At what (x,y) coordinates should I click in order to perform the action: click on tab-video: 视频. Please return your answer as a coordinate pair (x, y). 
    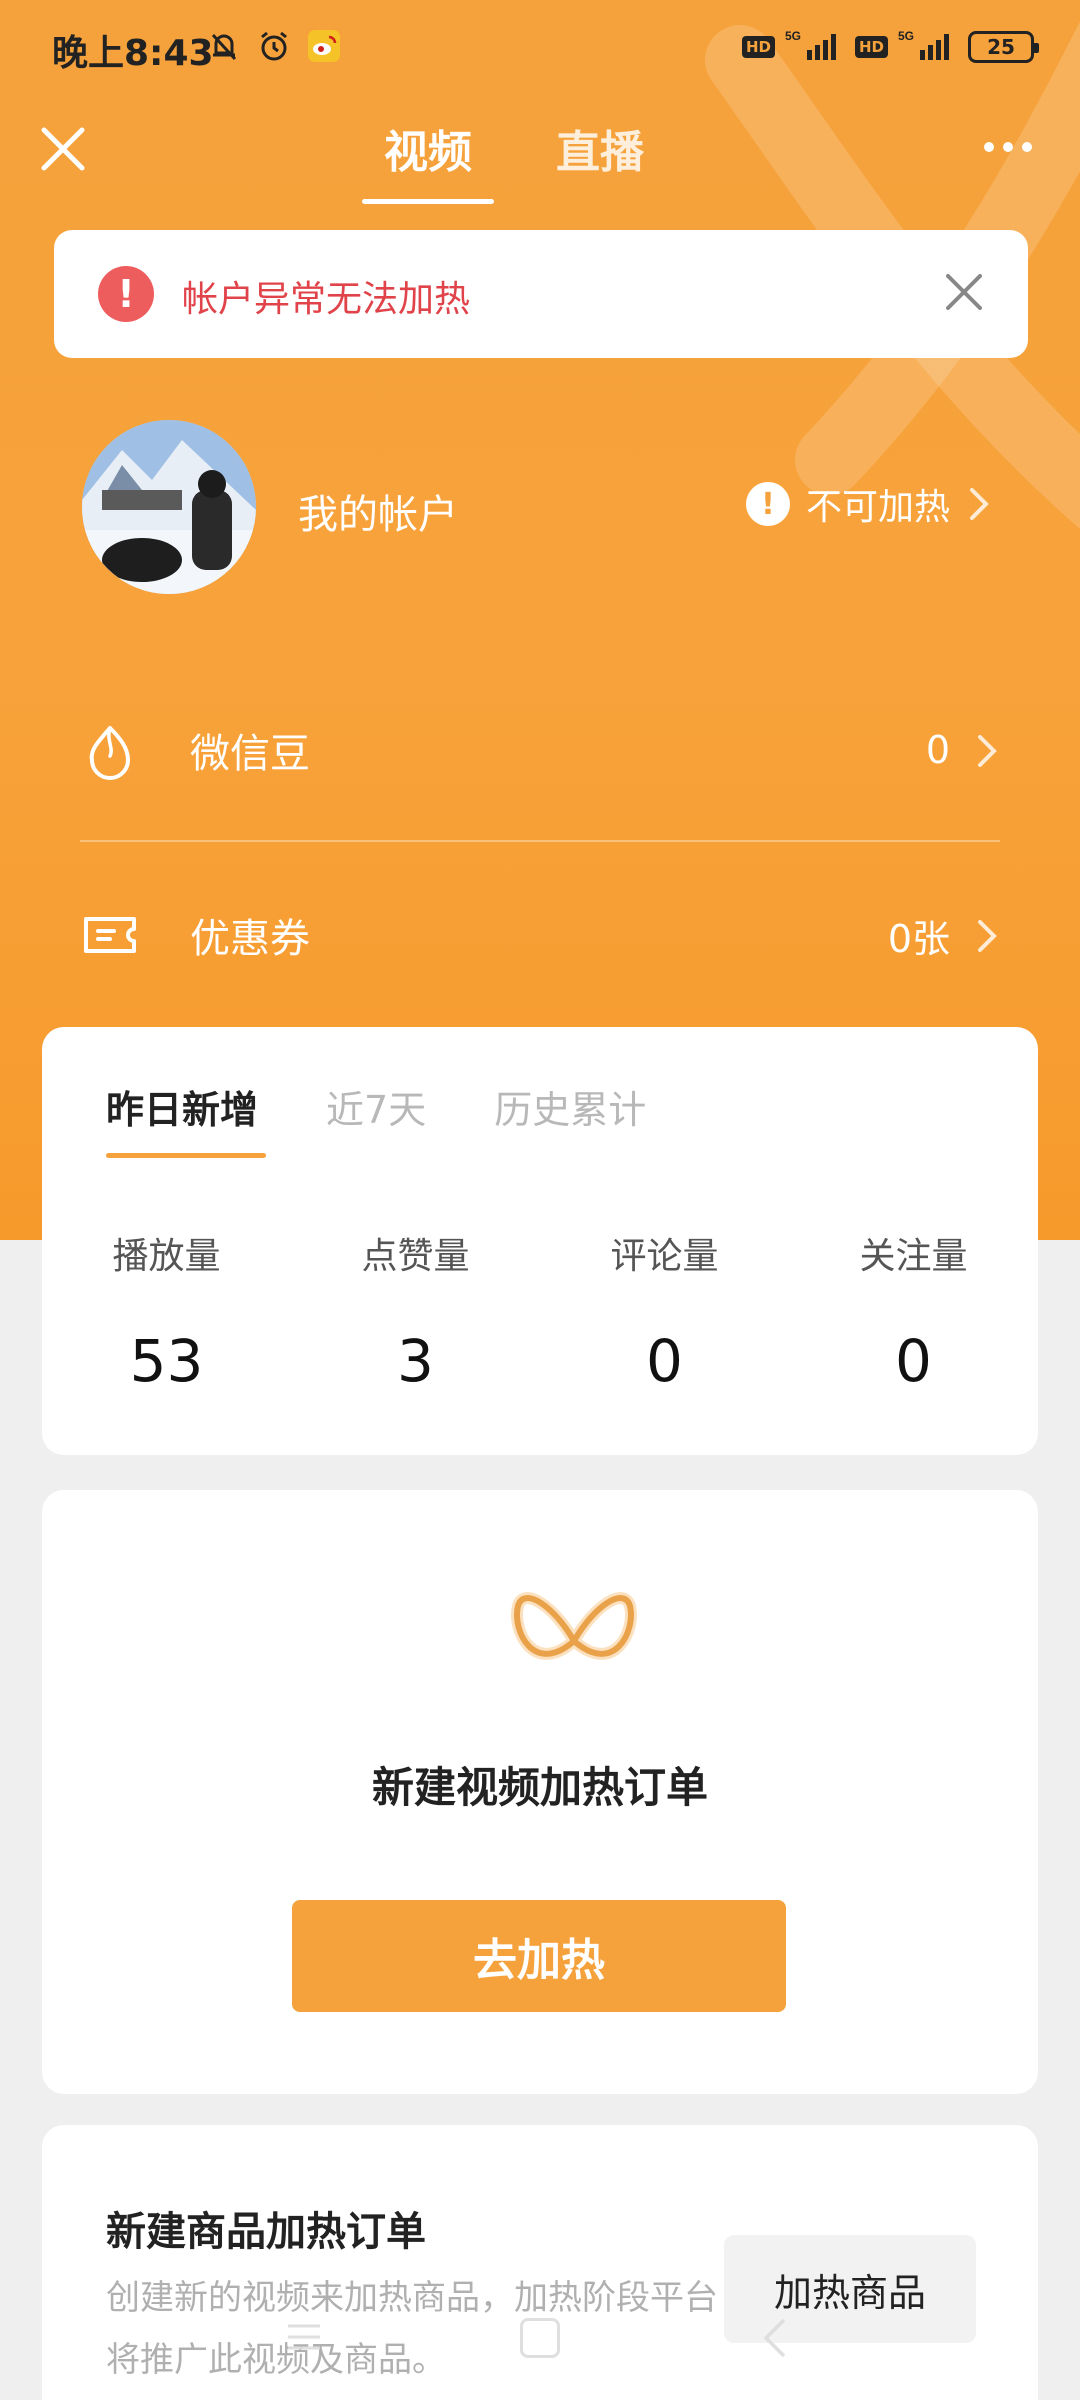
    Looking at the image, I should click on (428, 160).